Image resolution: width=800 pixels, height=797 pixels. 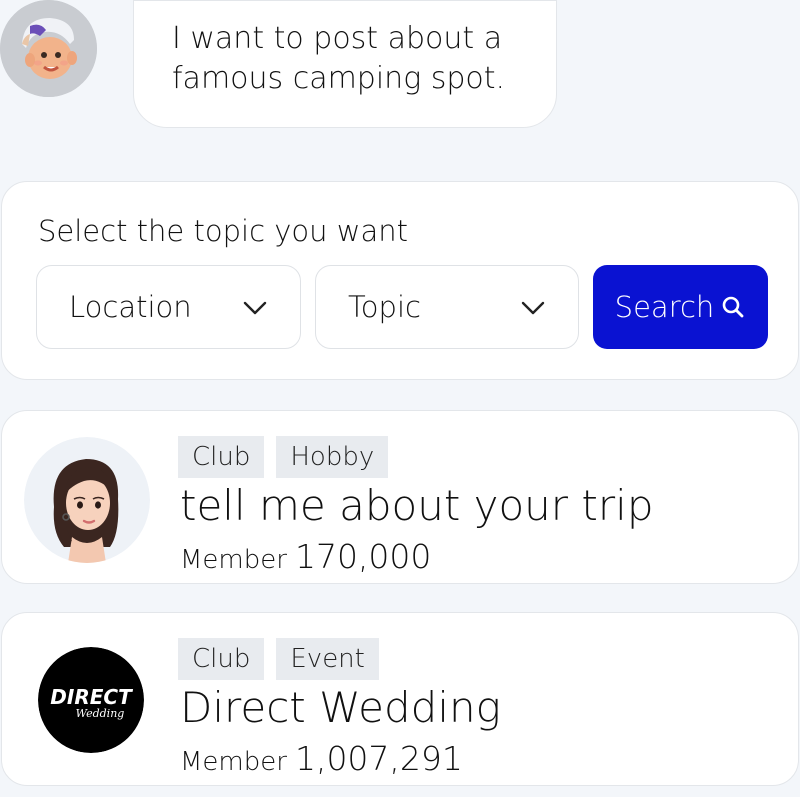 I want to click on search-button-label: Search, so click(x=664, y=307).